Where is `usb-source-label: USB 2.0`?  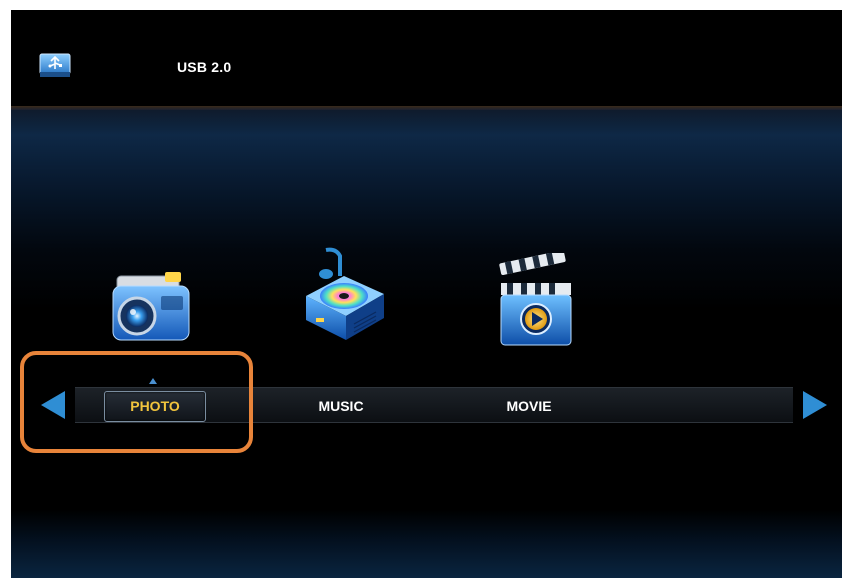
usb-source-label: USB 2.0 is located at coordinates (204, 67).